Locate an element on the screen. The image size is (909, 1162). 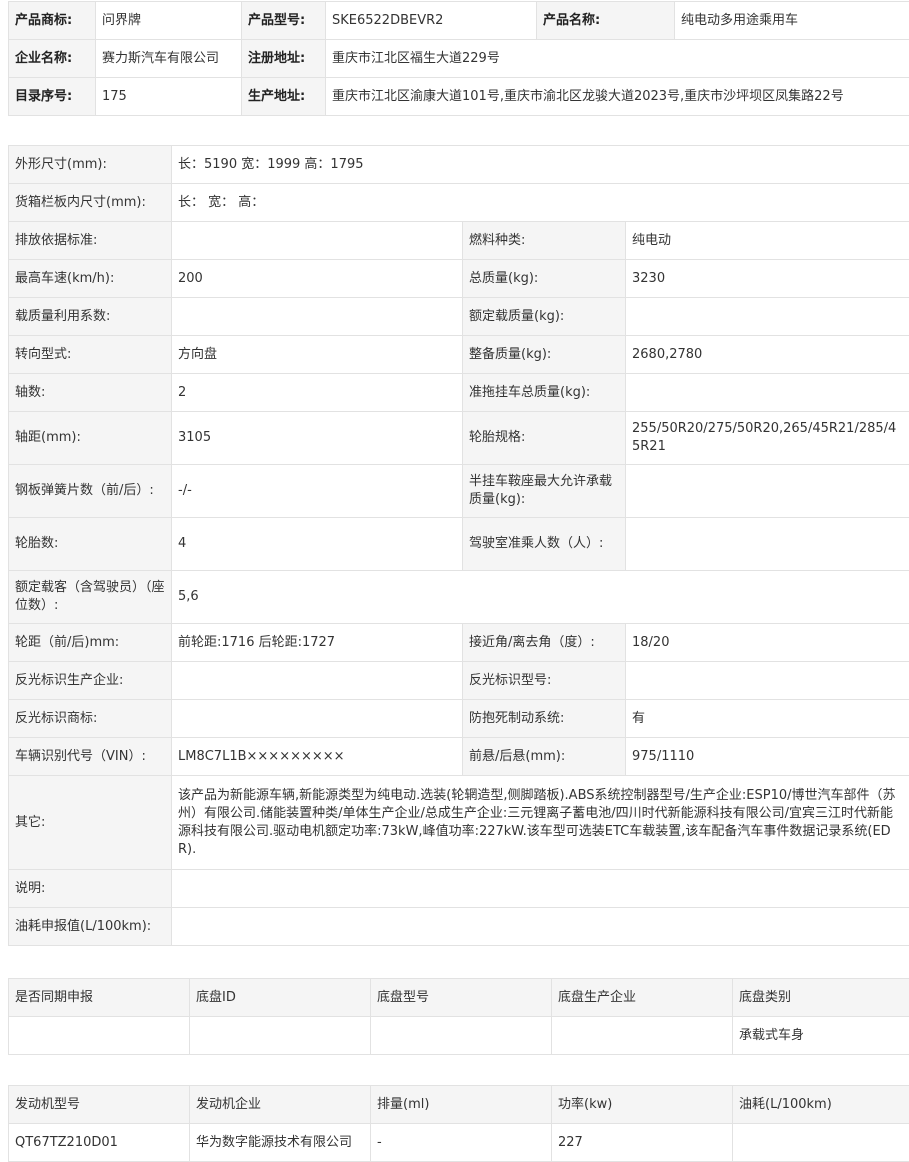
engine-consumption-value is located at coordinates (821, 1143).